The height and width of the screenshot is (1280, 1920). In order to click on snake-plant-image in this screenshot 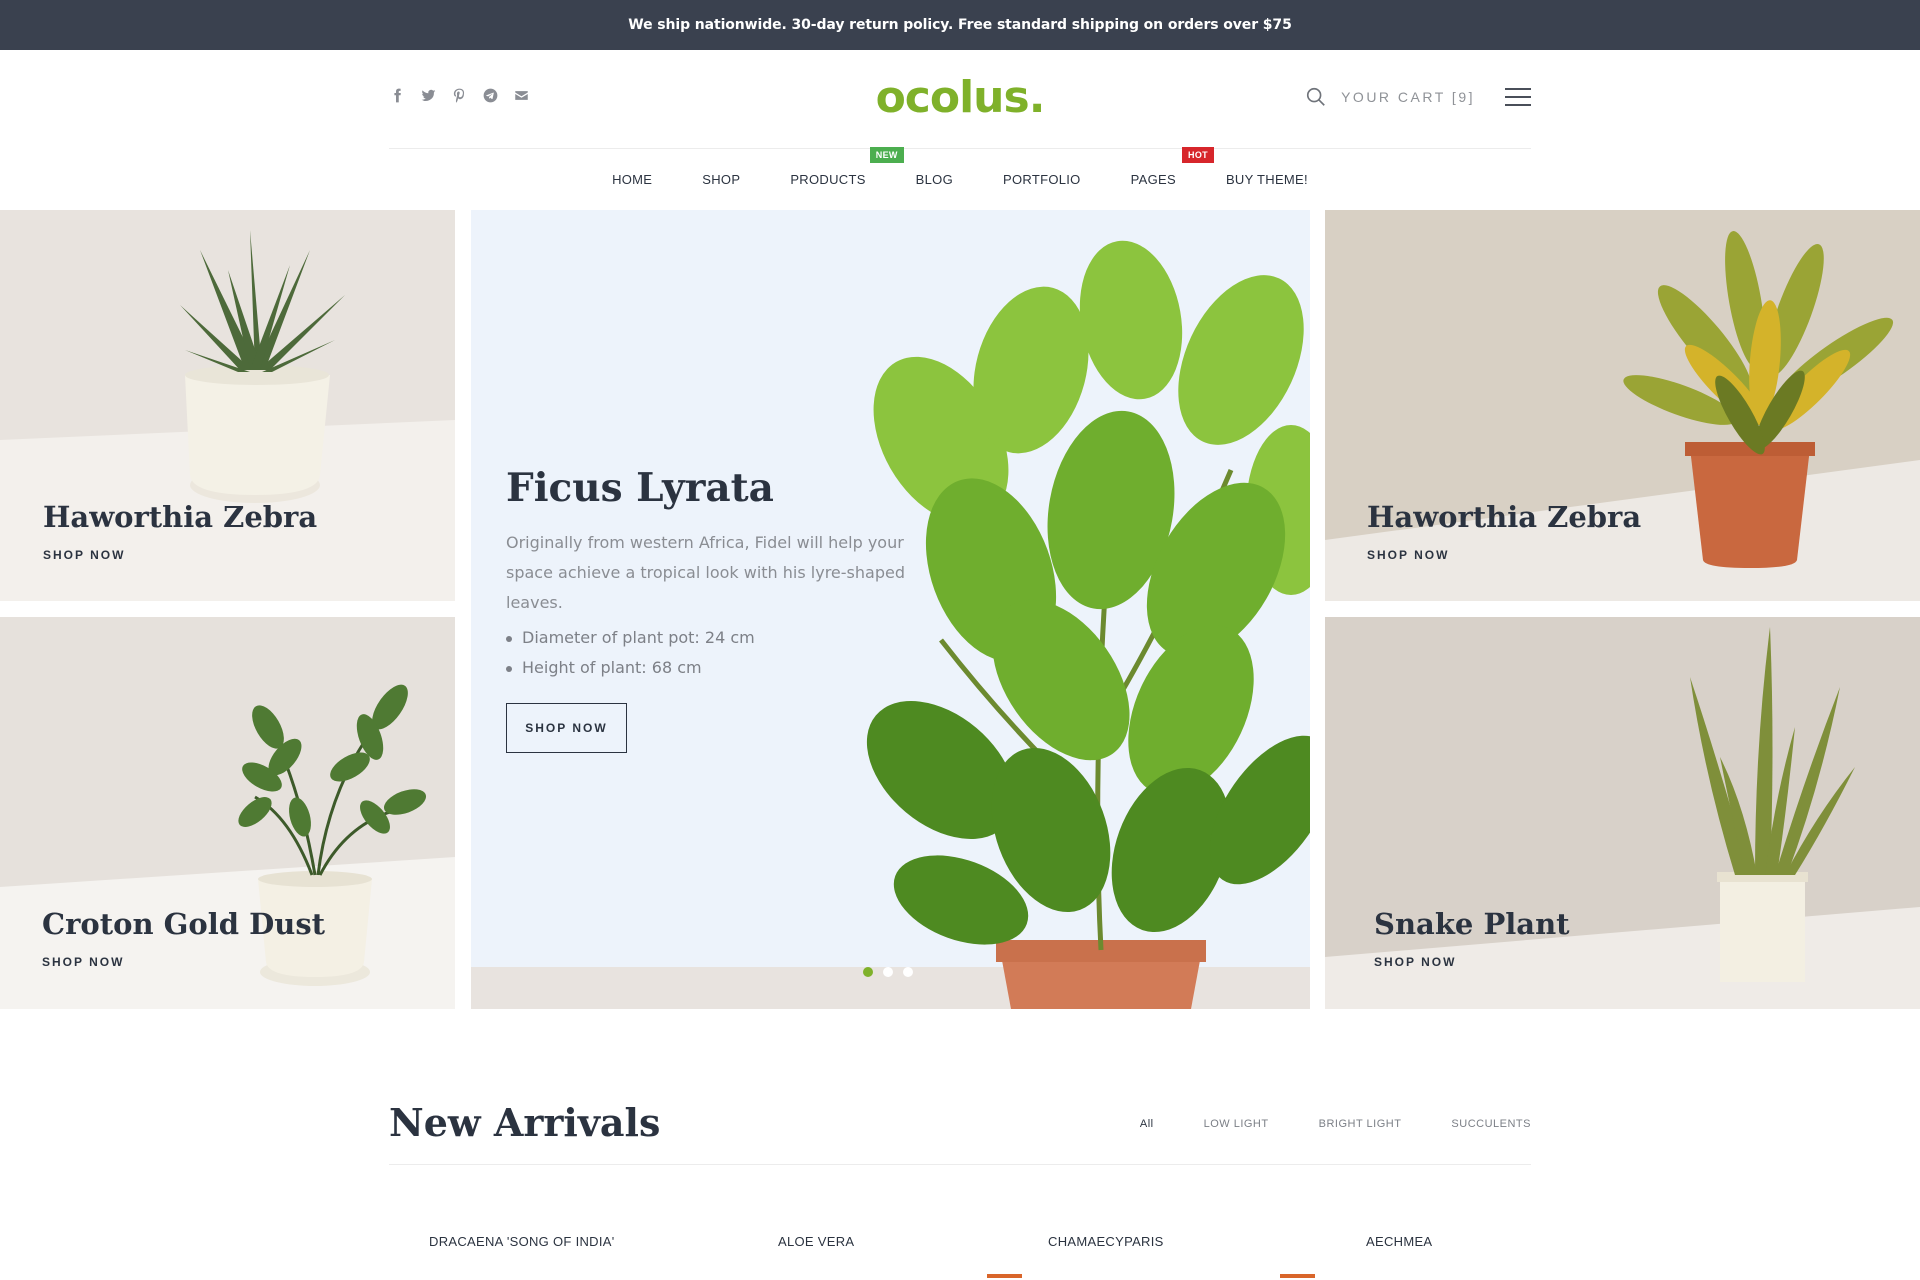, I will do `click(1622, 813)`.